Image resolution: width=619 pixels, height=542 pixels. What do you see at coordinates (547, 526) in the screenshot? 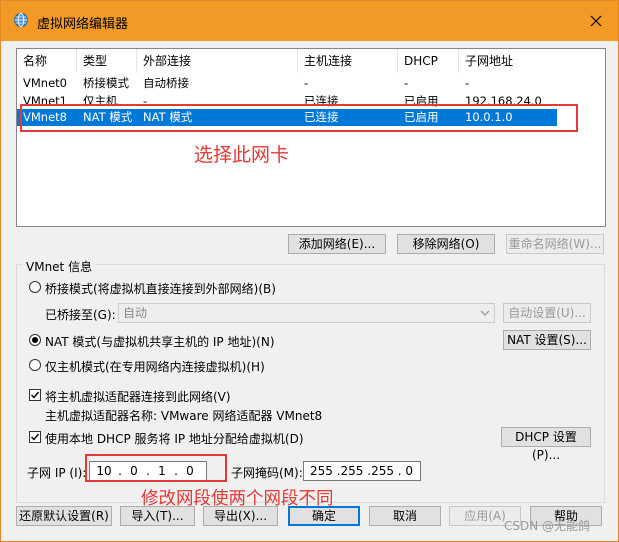
I see `csdn-watermark: CSDN @无能鸽` at bounding box center [547, 526].